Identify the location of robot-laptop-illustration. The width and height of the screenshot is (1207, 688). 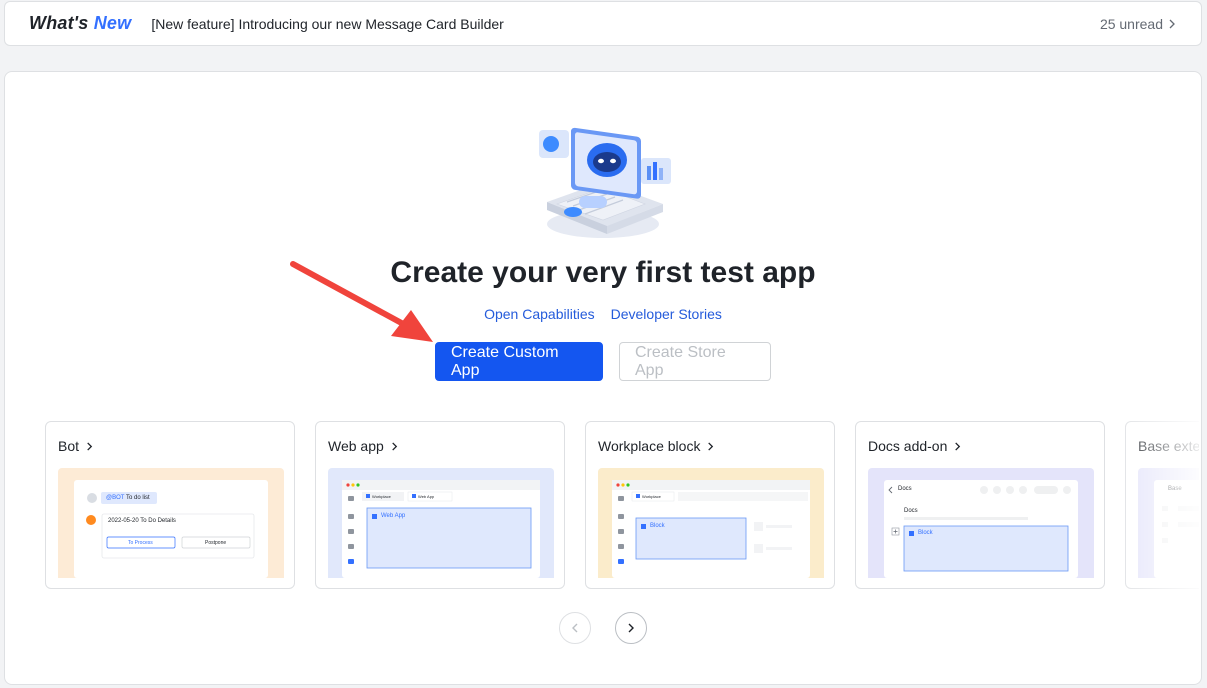
(605, 182).